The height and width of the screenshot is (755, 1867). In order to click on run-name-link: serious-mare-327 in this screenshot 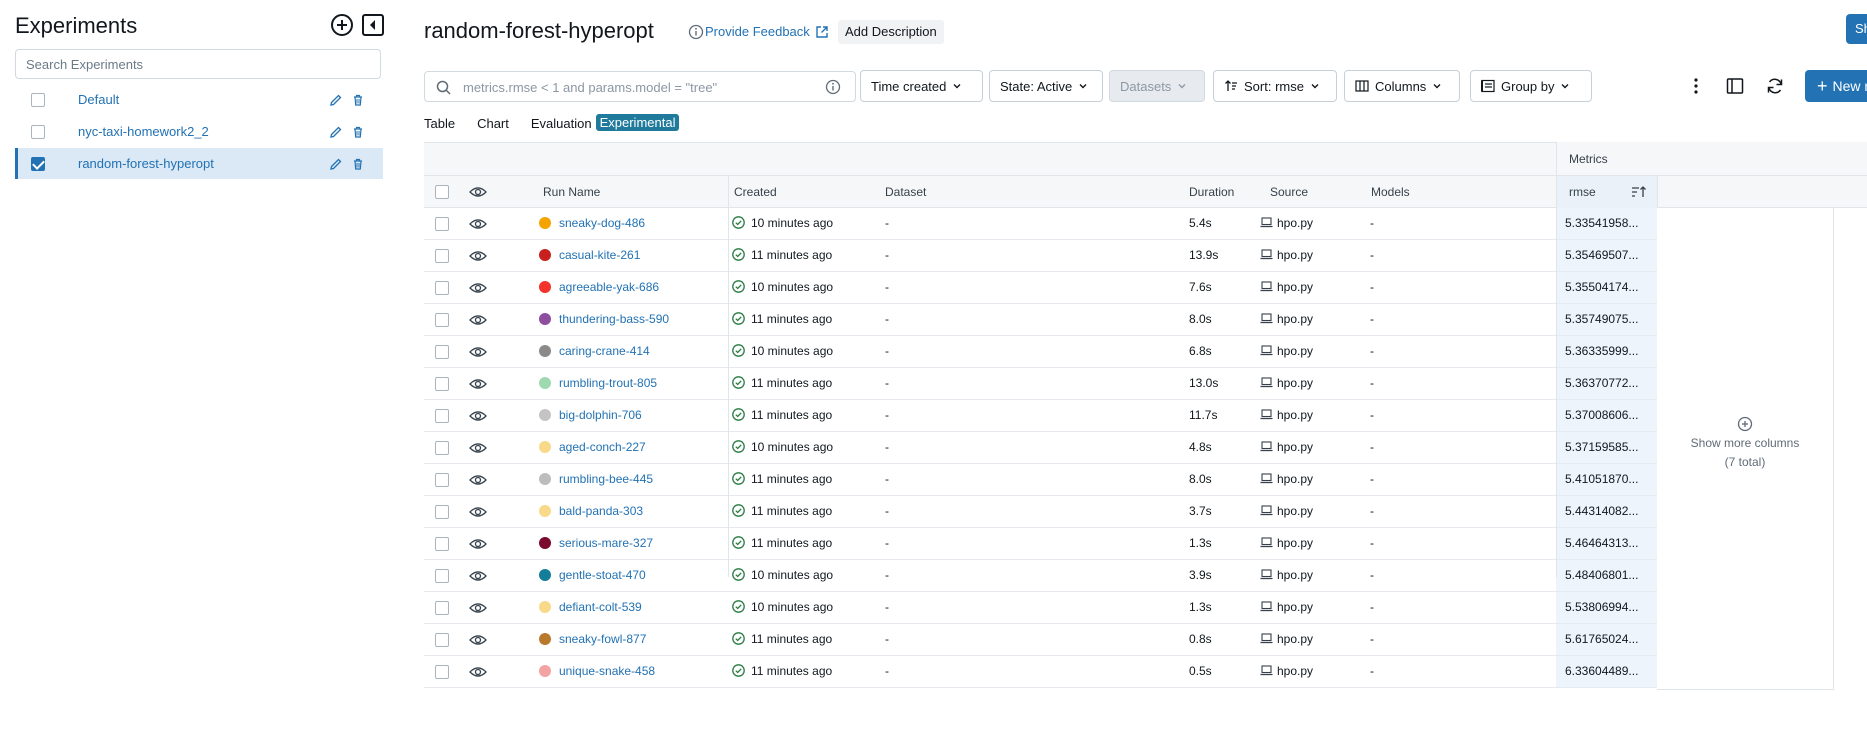, I will do `click(606, 543)`.